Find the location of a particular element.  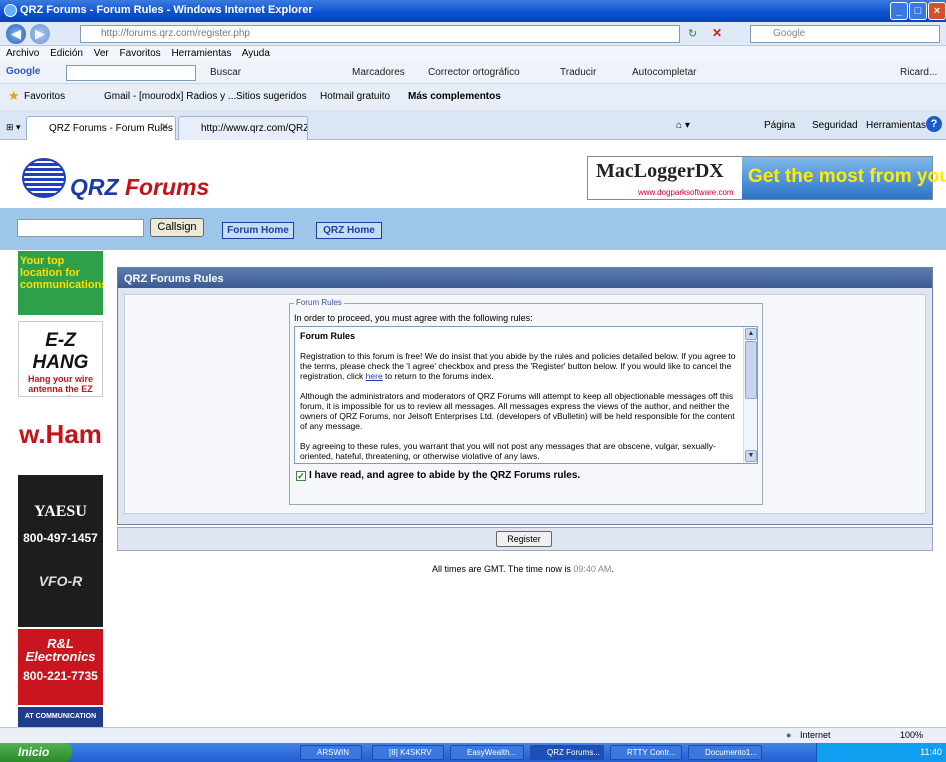

fieldset-legend: Forum Rules is located at coordinates (319, 302).